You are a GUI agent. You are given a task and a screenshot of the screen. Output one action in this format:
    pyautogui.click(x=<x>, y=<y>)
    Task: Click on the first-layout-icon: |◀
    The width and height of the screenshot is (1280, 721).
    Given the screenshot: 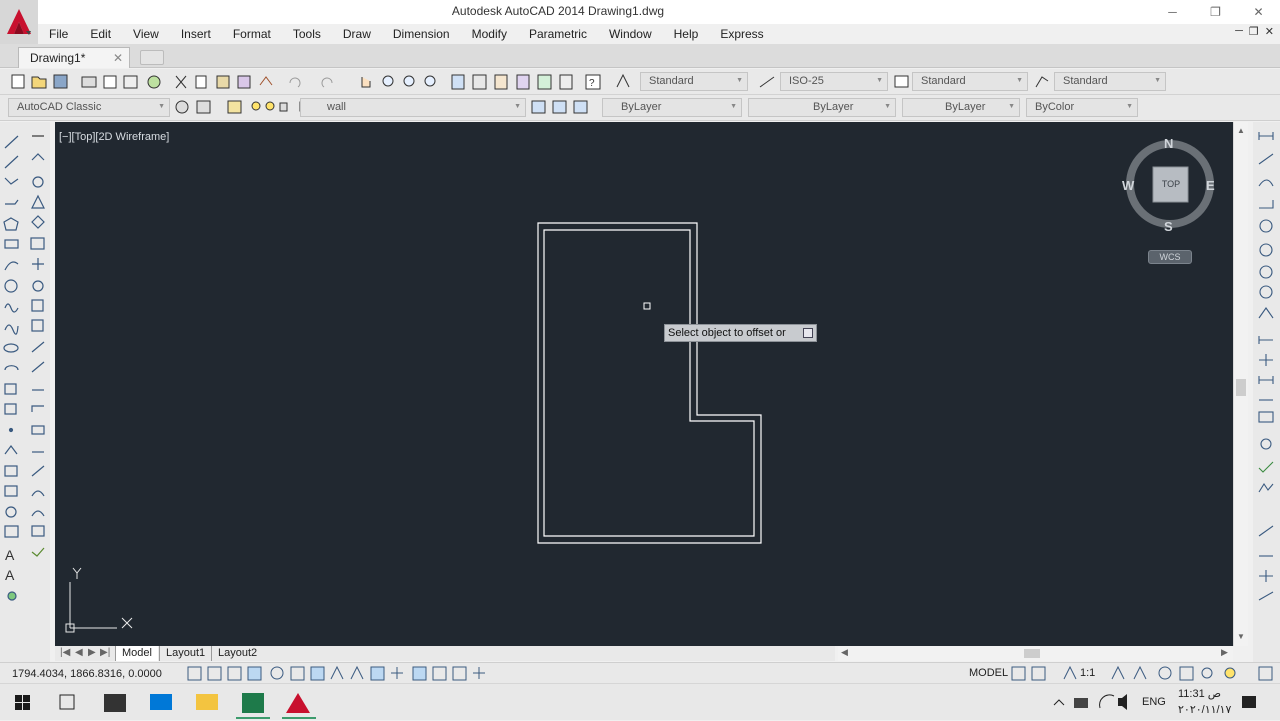 What is the action you would take?
    pyautogui.click(x=65, y=652)
    